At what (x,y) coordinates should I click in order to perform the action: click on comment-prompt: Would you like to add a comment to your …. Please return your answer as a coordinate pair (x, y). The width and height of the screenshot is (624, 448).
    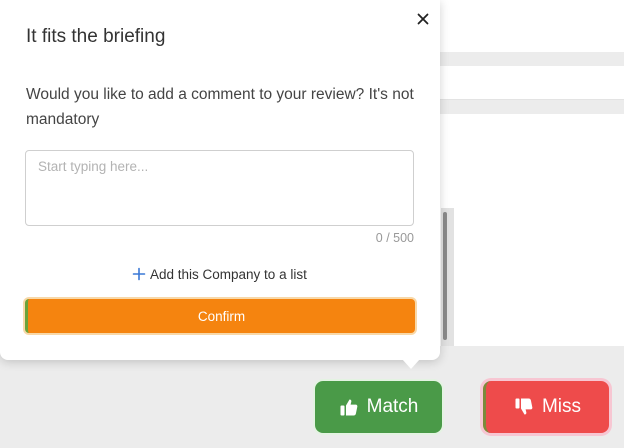
    Looking at the image, I should click on (220, 107).